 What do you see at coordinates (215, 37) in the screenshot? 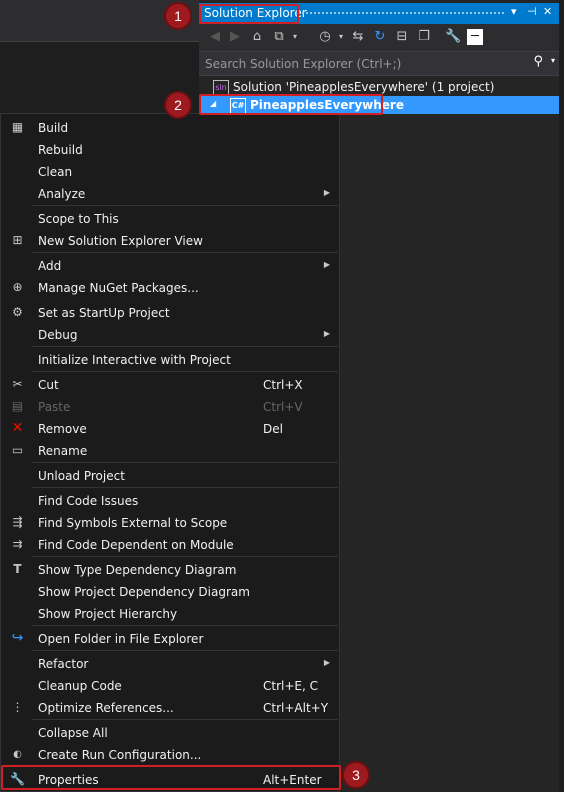
I see `back-icon: ◀` at bounding box center [215, 37].